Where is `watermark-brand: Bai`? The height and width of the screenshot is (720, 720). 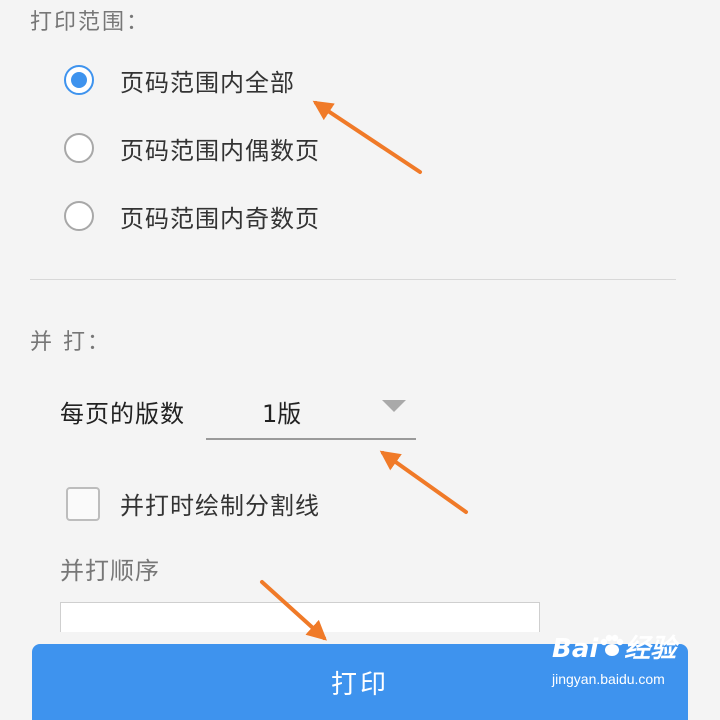
watermark-brand: Bai is located at coordinates (575, 649).